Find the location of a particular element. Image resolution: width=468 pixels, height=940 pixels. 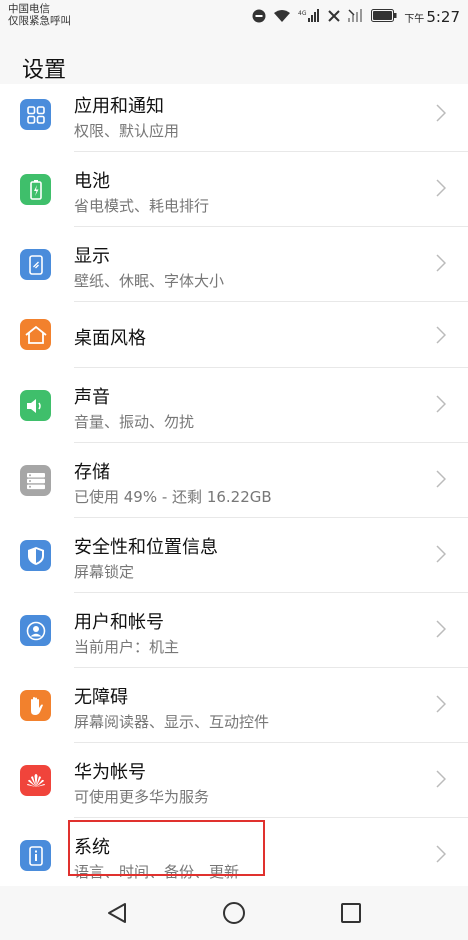

settings-item-battery: 电池 省电模式、耗电排行 is located at coordinates (234, 189).